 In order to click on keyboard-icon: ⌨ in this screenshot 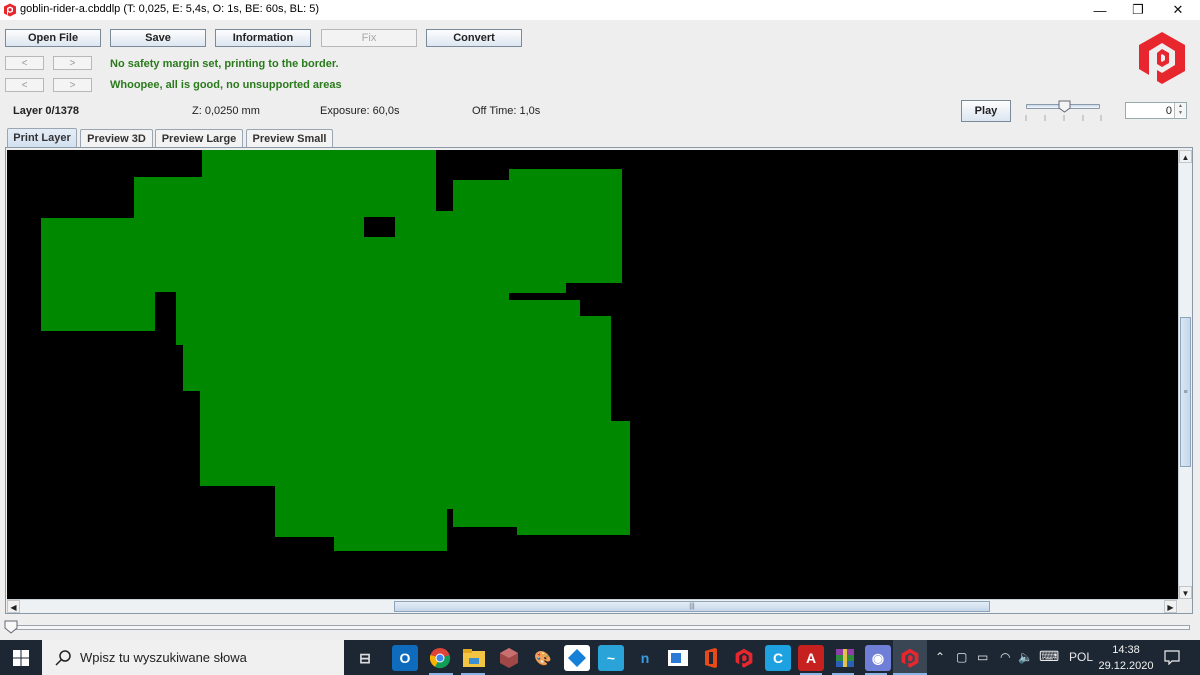, I will do `click(1049, 656)`.